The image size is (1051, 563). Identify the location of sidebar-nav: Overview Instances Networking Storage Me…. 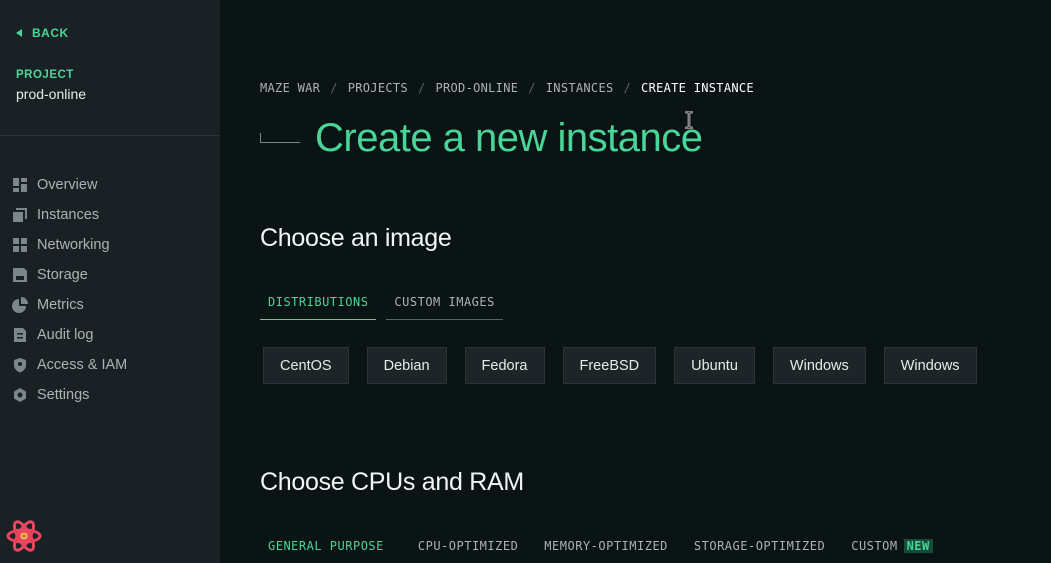
(69, 290).